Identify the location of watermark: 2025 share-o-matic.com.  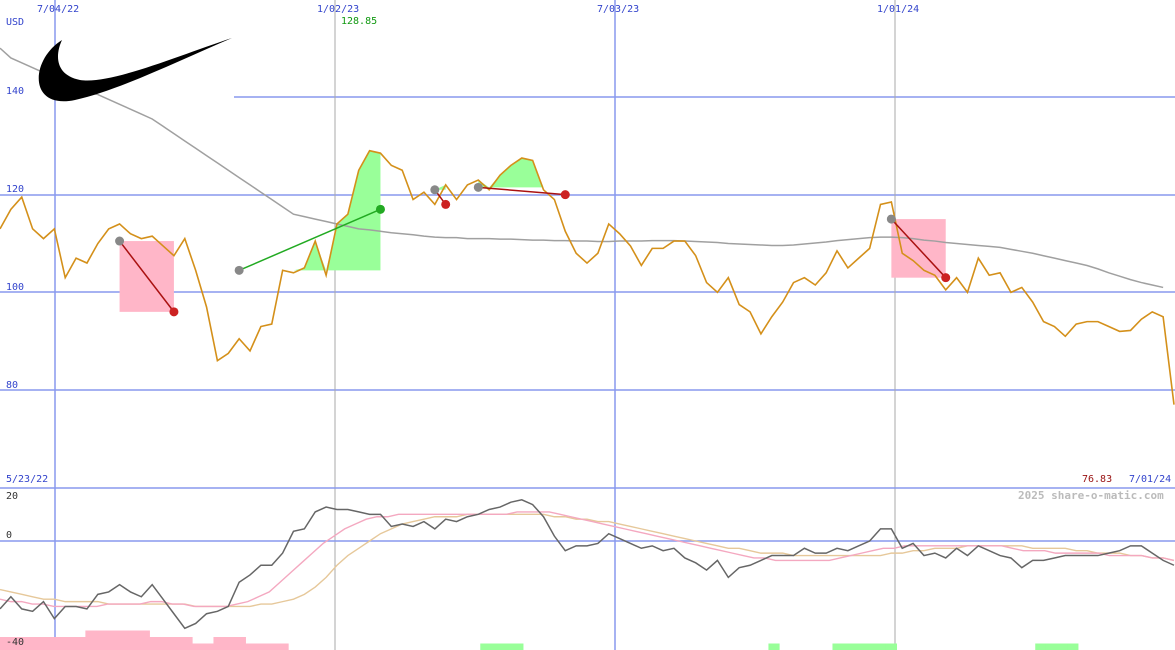
(1091, 495).